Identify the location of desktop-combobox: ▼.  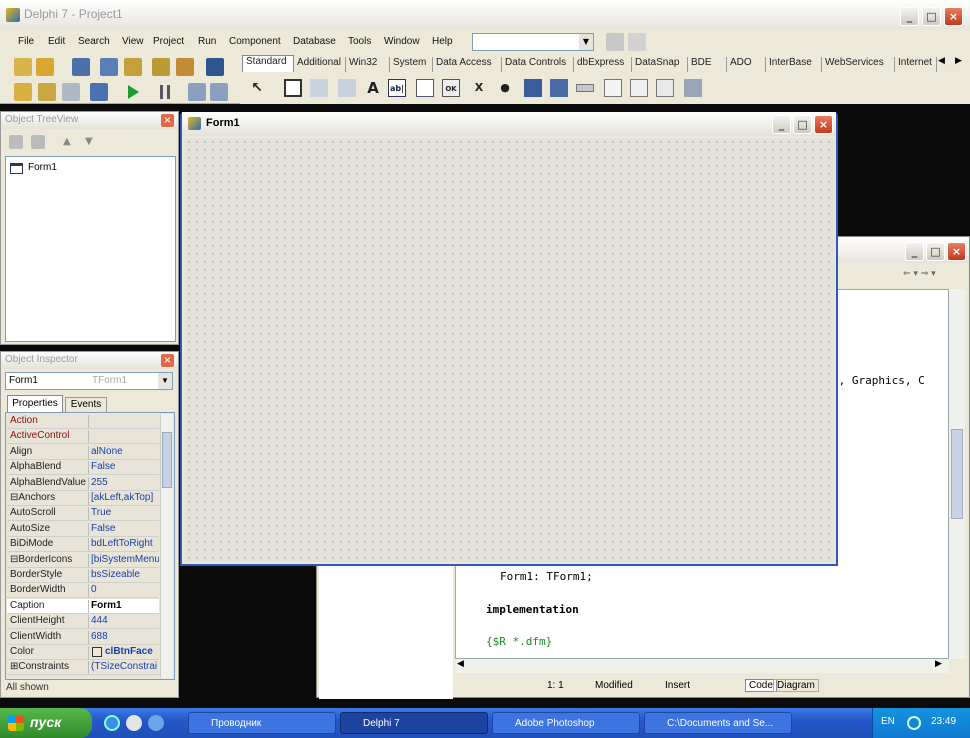
(533, 42).